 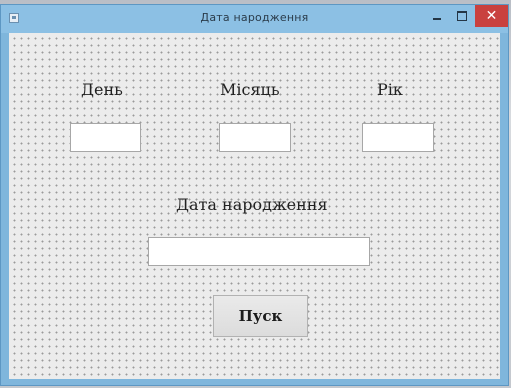 I want to click on maximize-button, so click(x=462, y=16).